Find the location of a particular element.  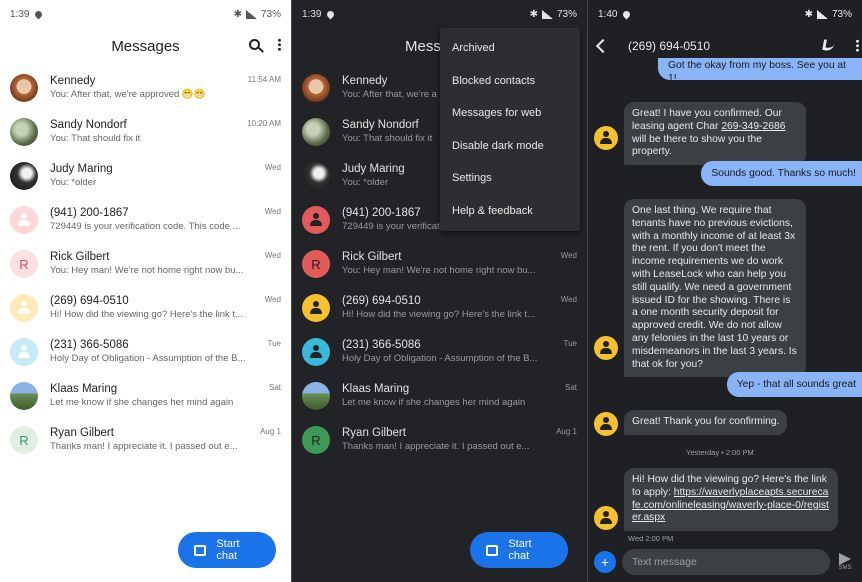

conversation-text: Judy Maring You: *older is located at coordinates (165, 175).